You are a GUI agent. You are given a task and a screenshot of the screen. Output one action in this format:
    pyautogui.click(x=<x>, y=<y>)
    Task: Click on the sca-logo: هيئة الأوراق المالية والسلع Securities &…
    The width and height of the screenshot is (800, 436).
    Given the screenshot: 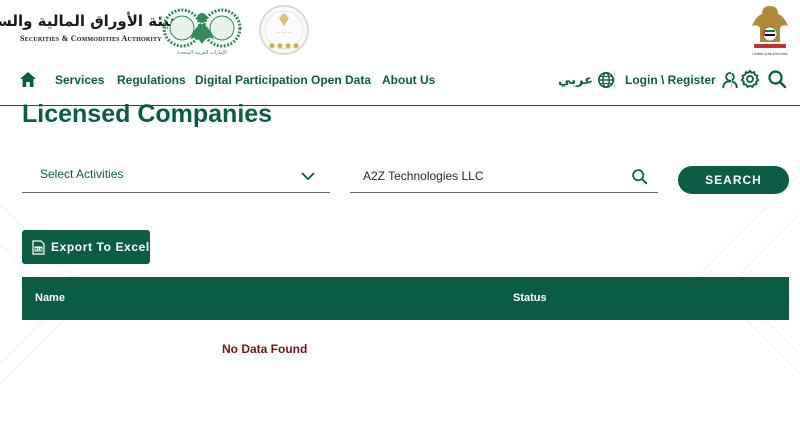 What is the action you would take?
    pyautogui.click(x=90, y=30)
    